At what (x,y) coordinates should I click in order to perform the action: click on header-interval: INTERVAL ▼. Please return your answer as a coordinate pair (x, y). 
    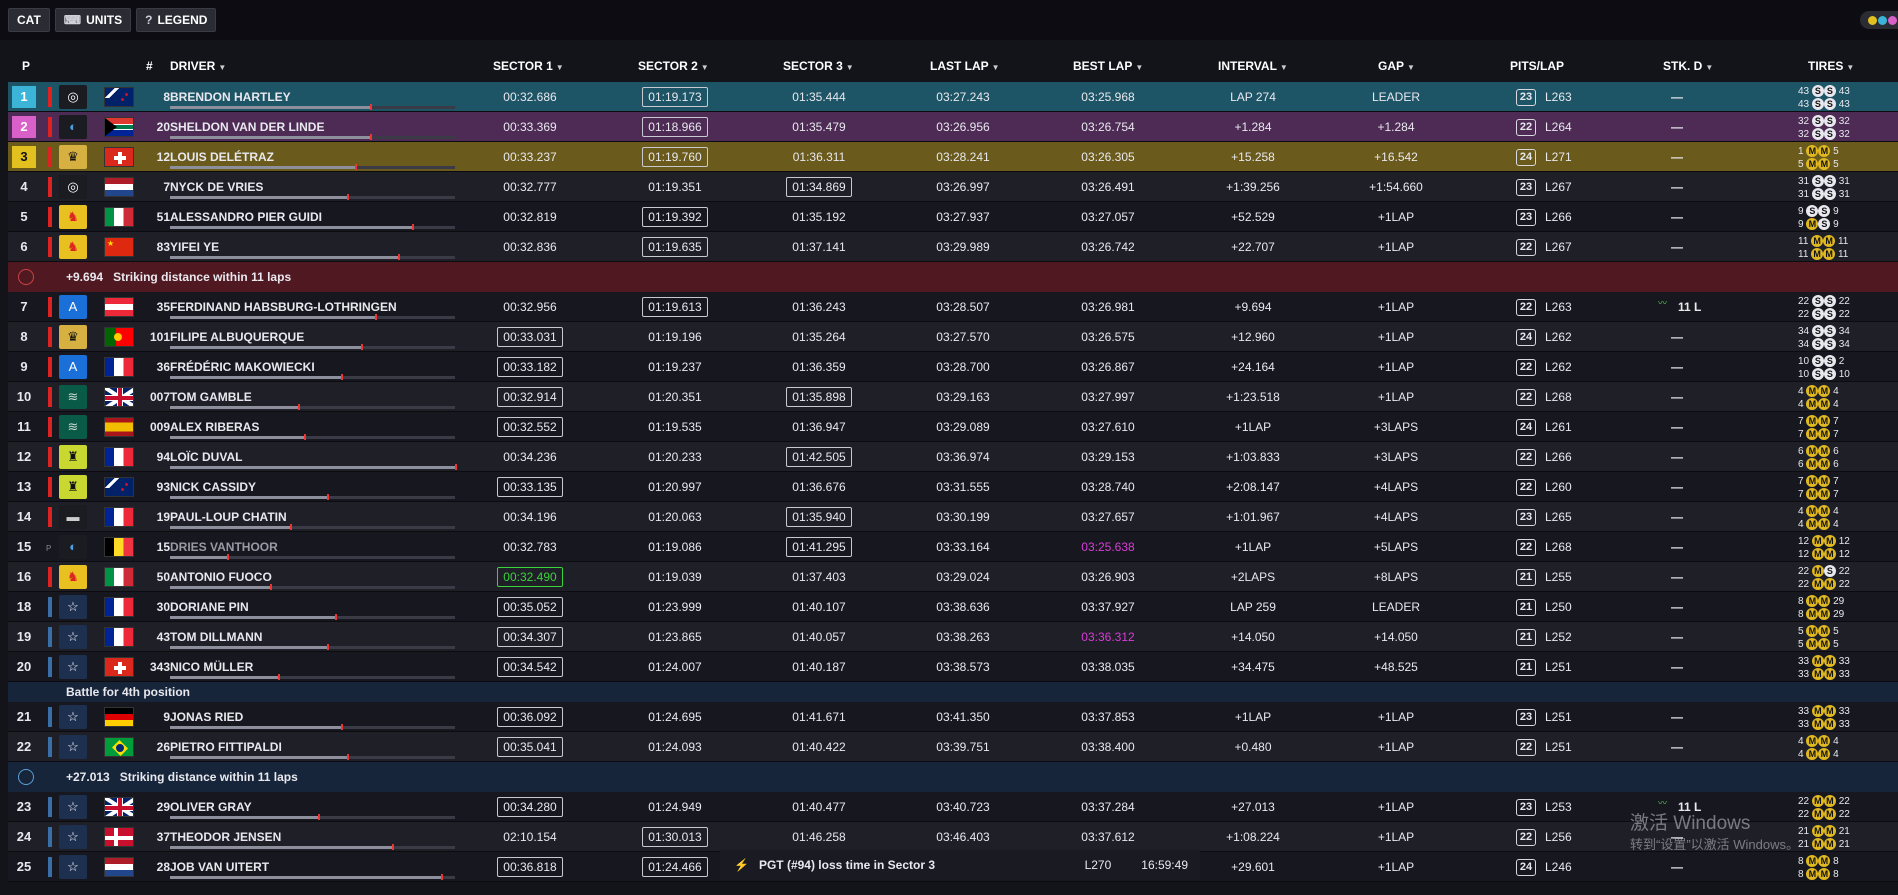
    Looking at the image, I should click on (1253, 66).